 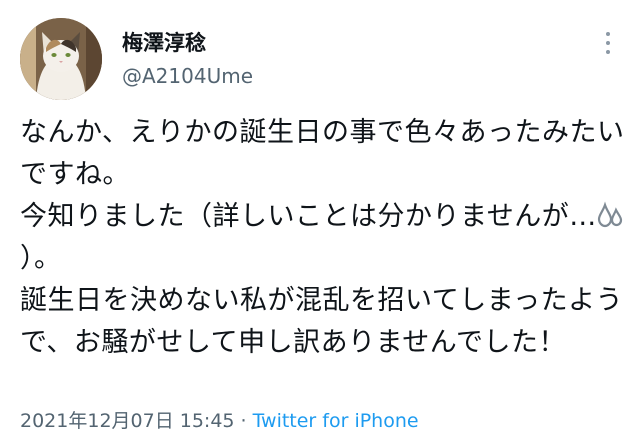 I want to click on source-link: Twitter for iPhone, so click(x=336, y=421).